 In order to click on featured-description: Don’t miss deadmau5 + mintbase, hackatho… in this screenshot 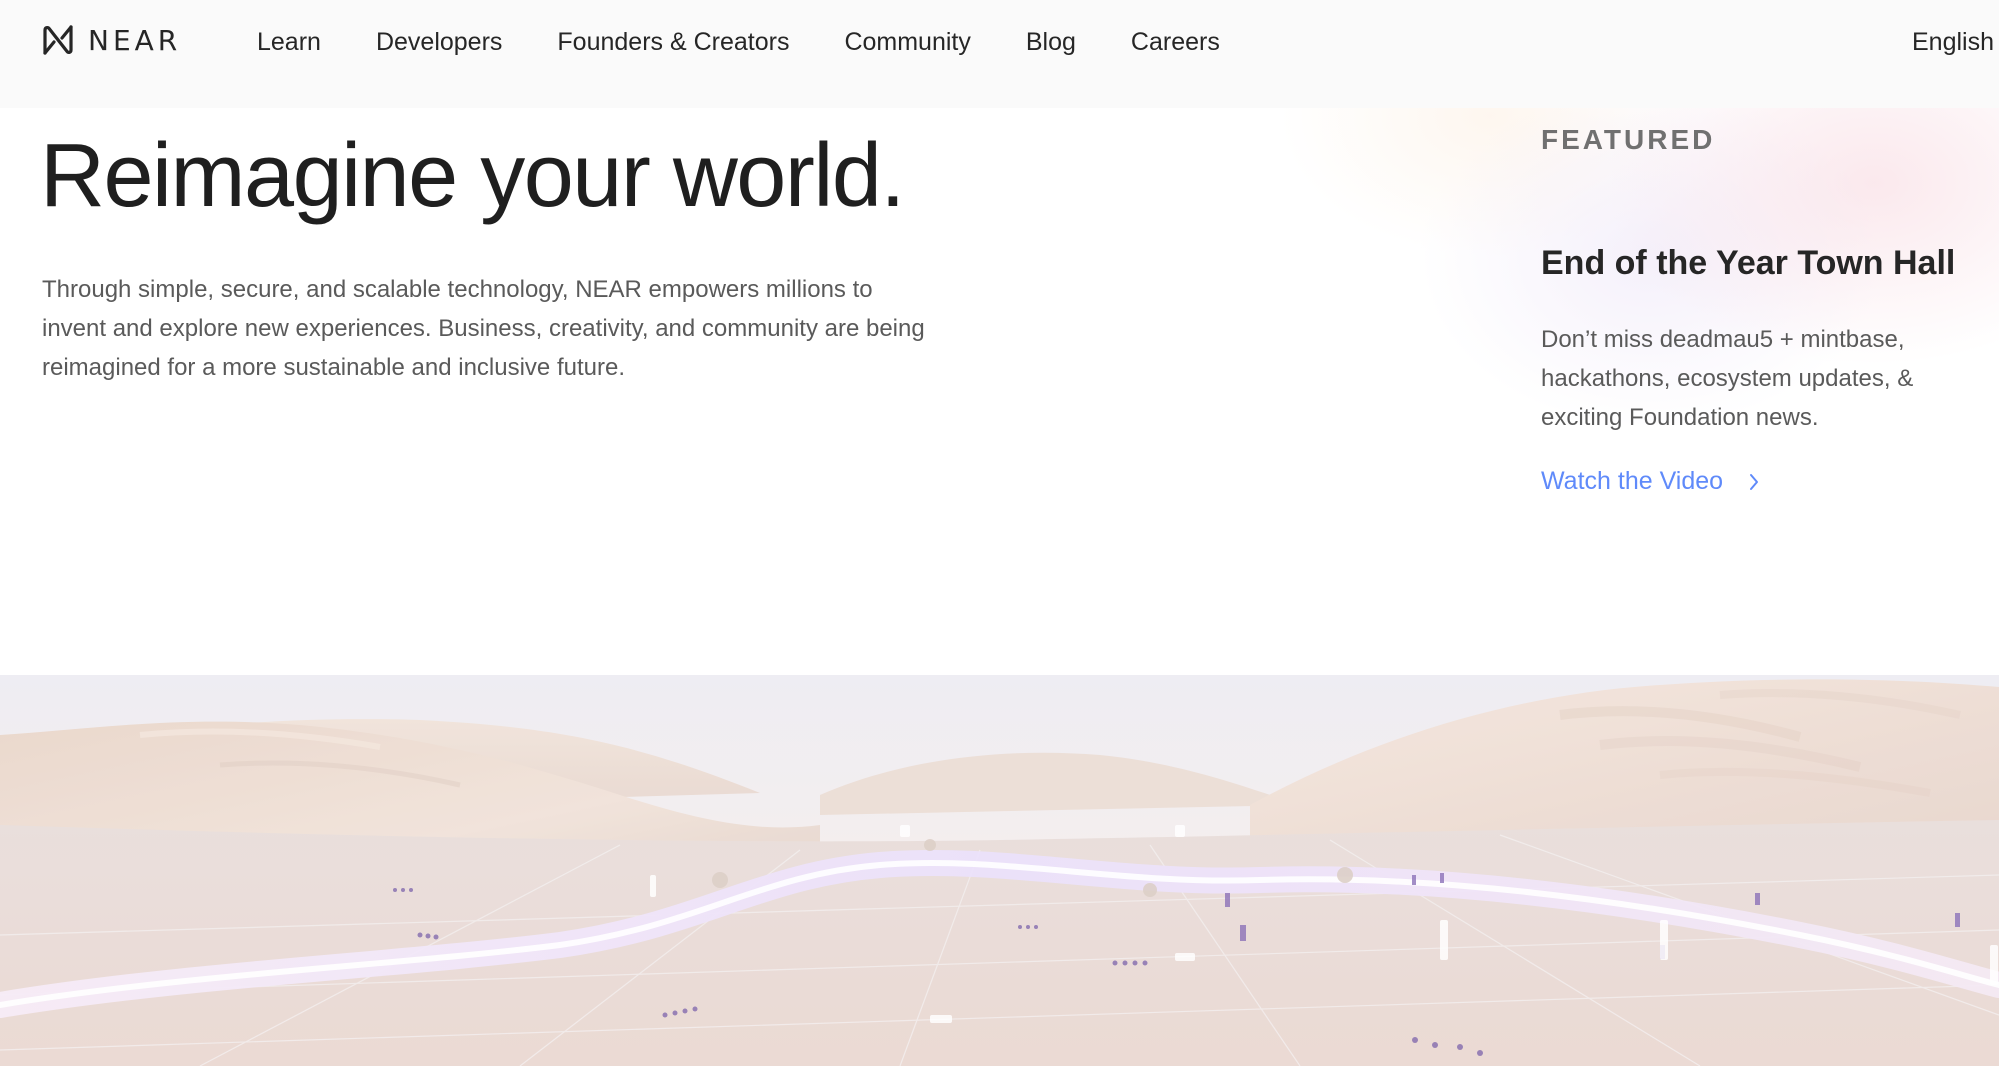, I will do `click(1727, 378)`.